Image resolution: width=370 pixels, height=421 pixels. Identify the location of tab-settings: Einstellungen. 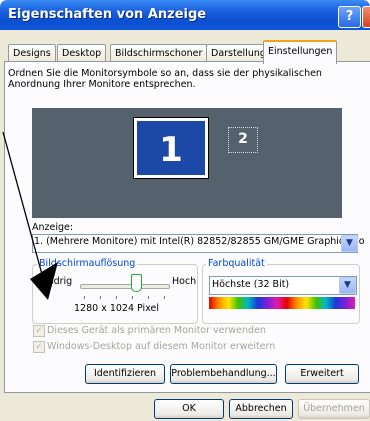
(300, 52).